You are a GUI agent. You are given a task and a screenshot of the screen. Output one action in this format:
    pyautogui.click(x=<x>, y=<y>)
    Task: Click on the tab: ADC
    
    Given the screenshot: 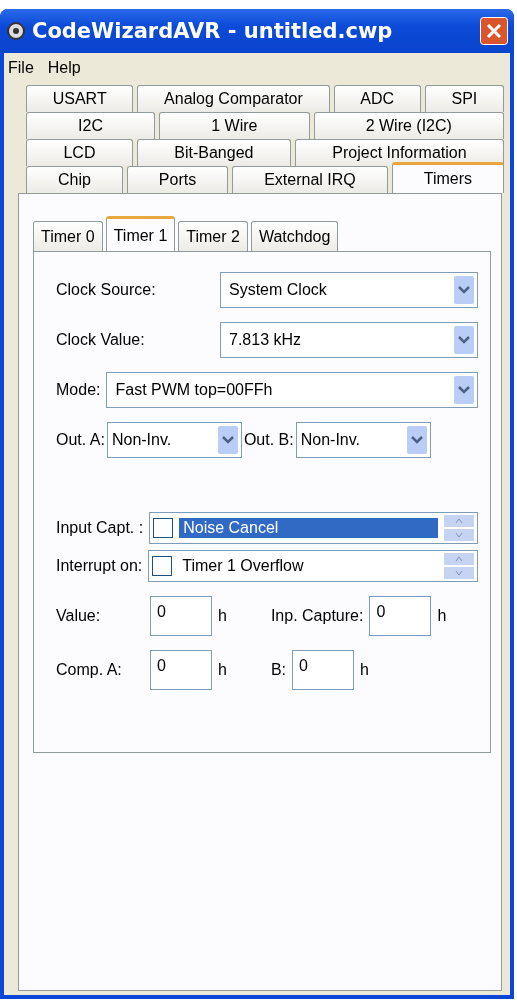 What is the action you would take?
    pyautogui.click(x=377, y=98)
    